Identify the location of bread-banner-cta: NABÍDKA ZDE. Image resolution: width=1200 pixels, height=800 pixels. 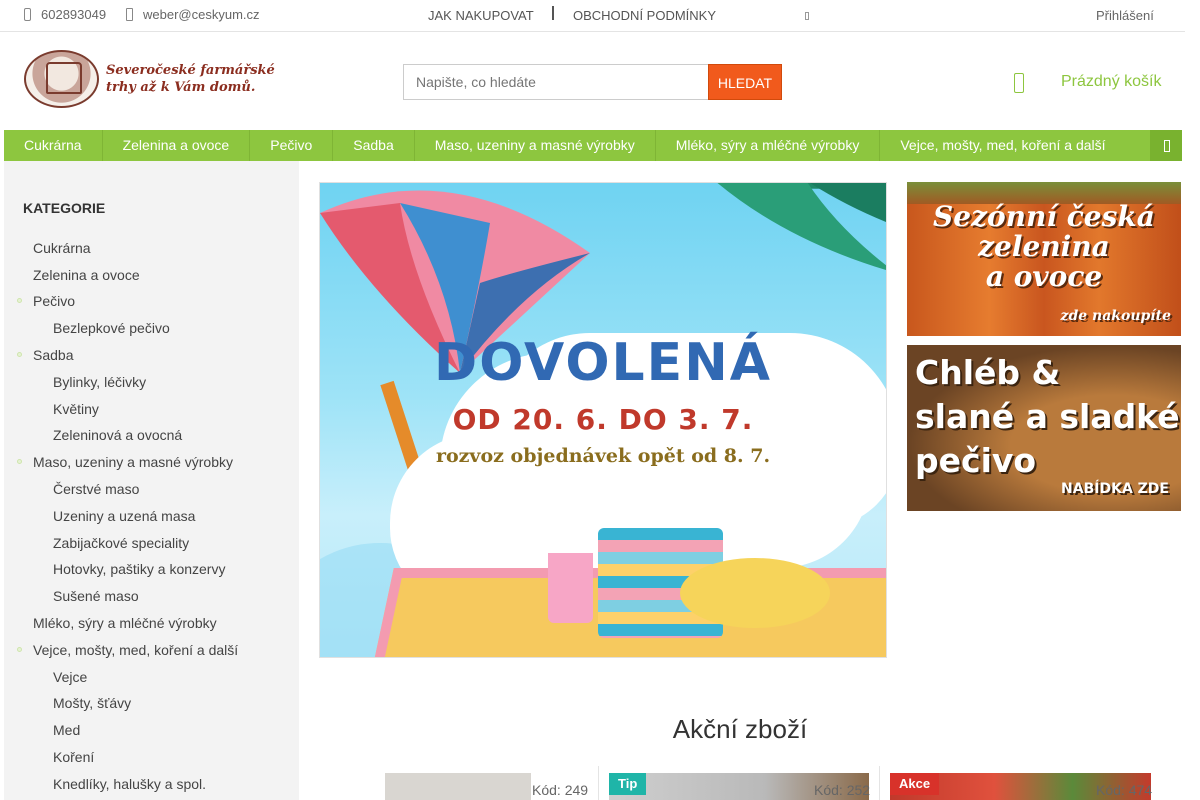
(1115, 489).